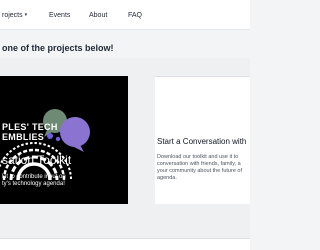 The image size is (320, 250). What do you see at coordinates (125, 15) in the screenshot?
I see `top-nav: rojects ▾ Events About FAQ` at bounding box center [125, 15].